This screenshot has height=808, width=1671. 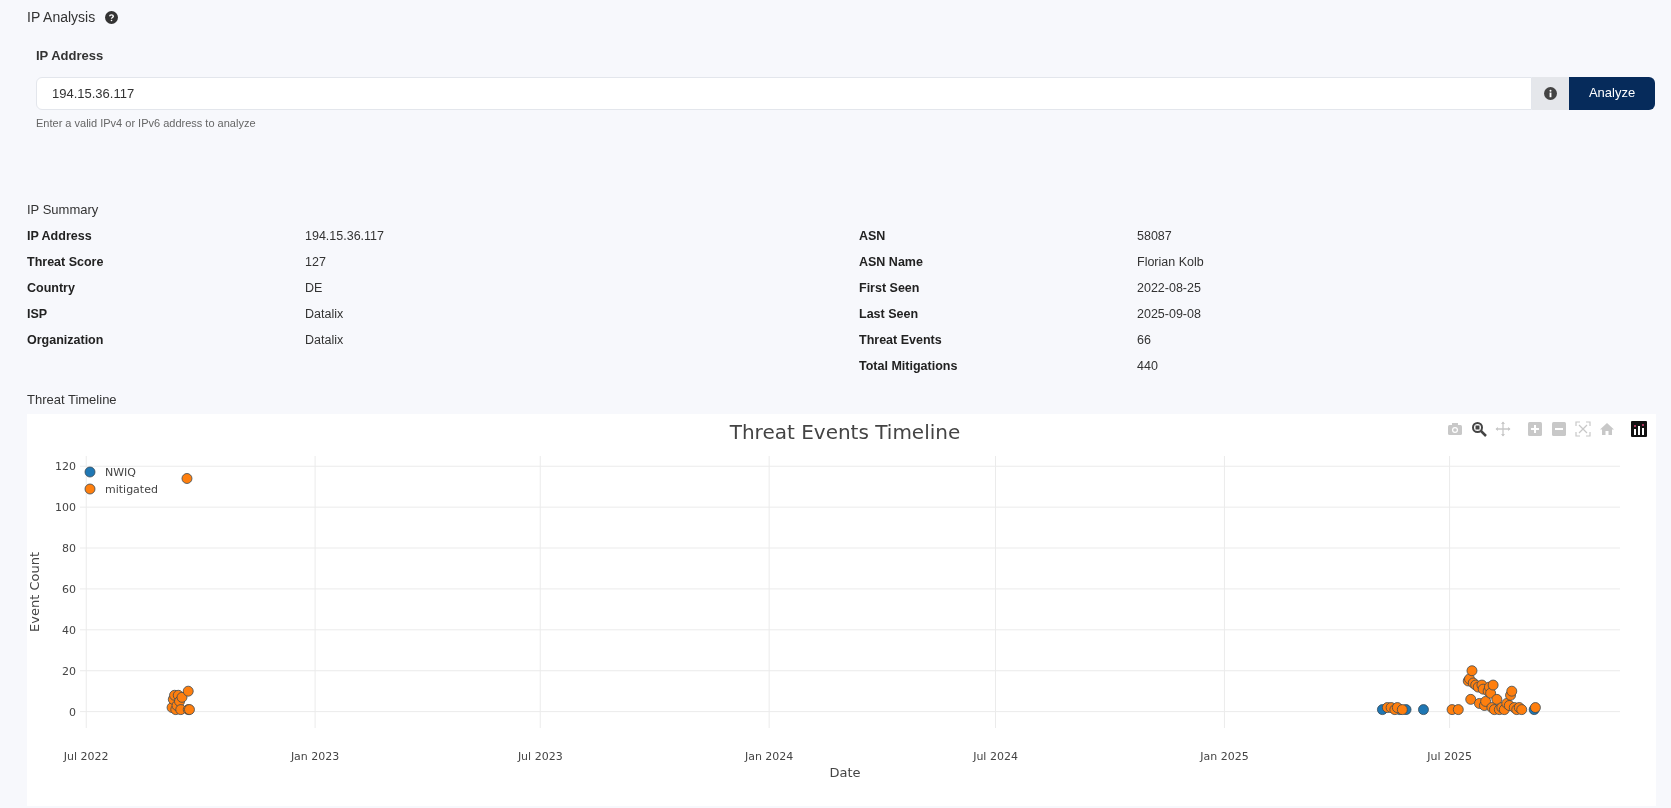 What do you see at coordinates (1154, 237) in the screenshot?
I see `field-value: 58087` at bounding box center [1154, 237].